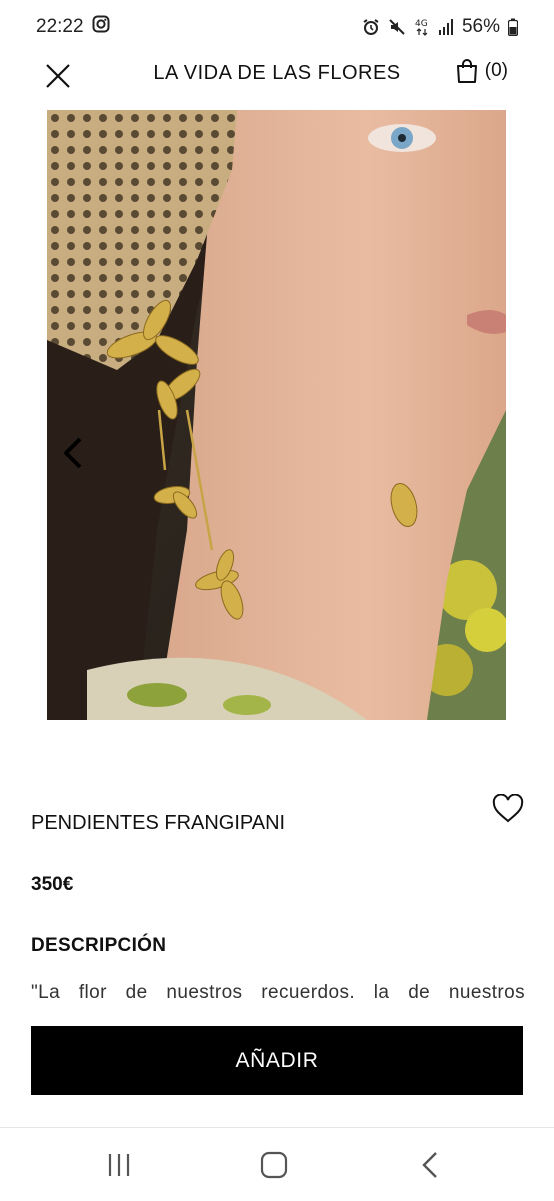  What do you see at coordinates (371, 27) in the screenshot?
I see `alarm-icon` at bounding box center [371, 27].